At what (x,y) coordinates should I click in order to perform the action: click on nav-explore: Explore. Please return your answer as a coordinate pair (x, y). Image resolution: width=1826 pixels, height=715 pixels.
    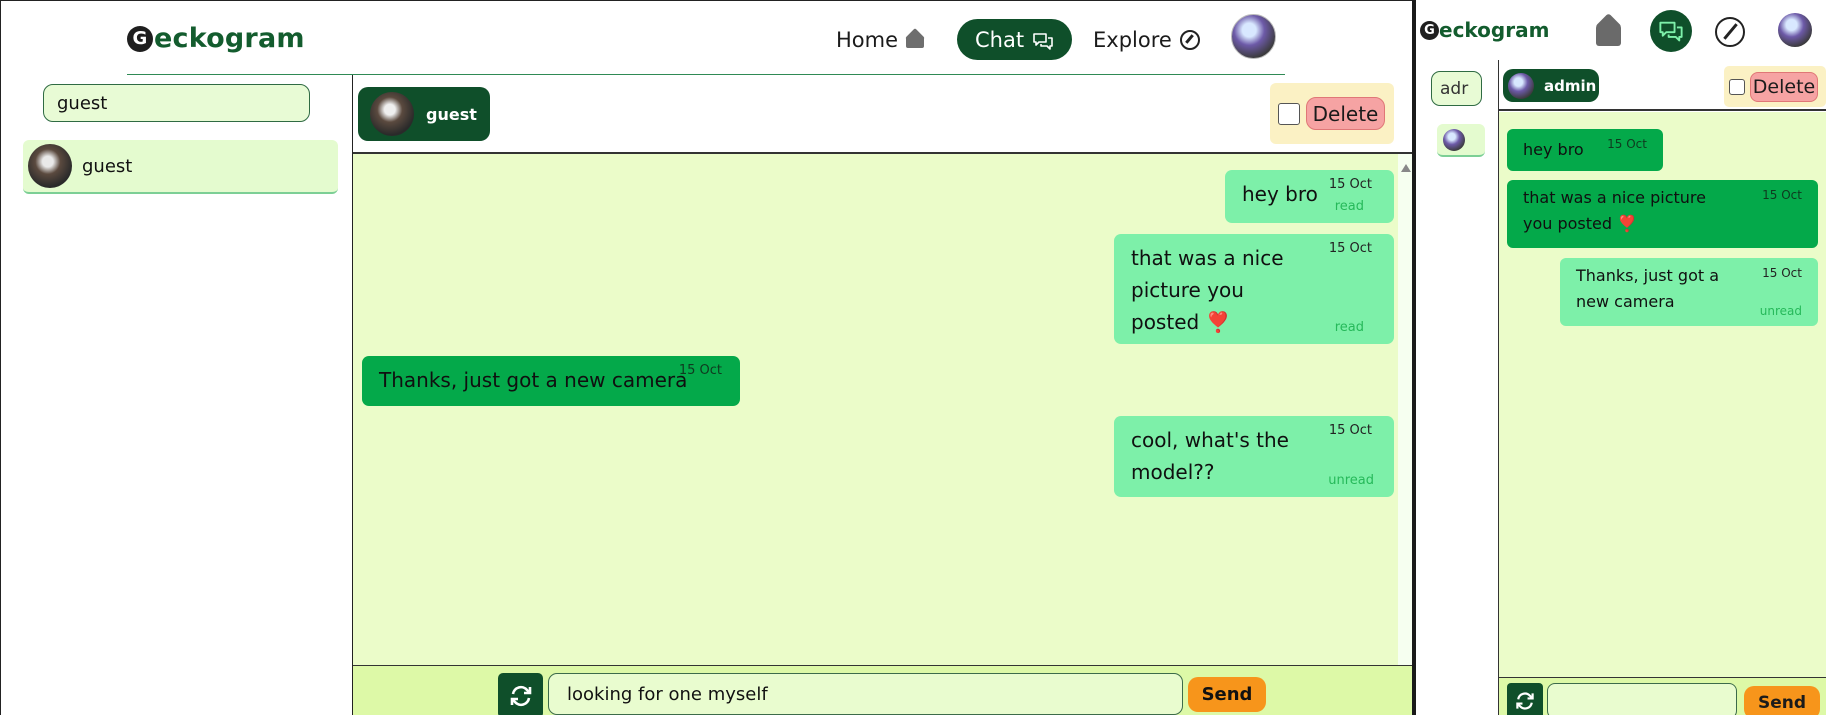
    Looking at the image, I should click on (1146, 40).